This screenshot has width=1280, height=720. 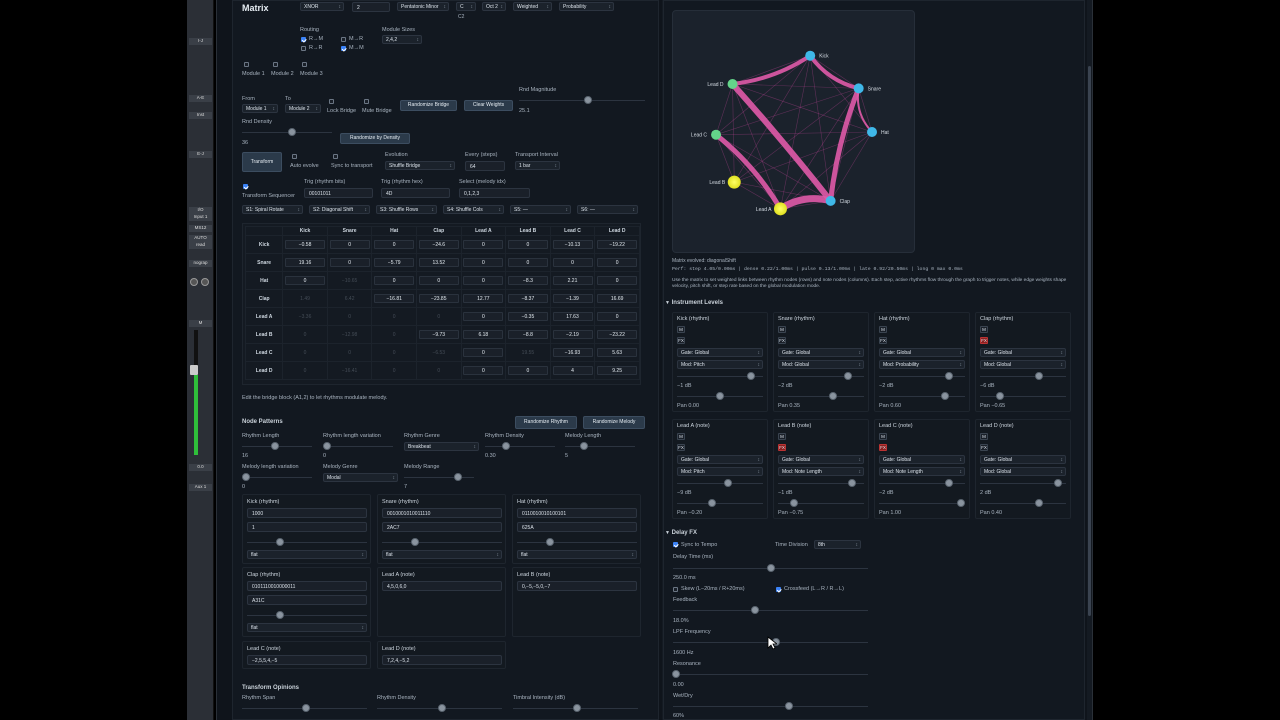 What do you see at coordinates (527, 334) in the screenshot?
I see `matrix-cell-input: −8.8` at bounding box center [527, 334].